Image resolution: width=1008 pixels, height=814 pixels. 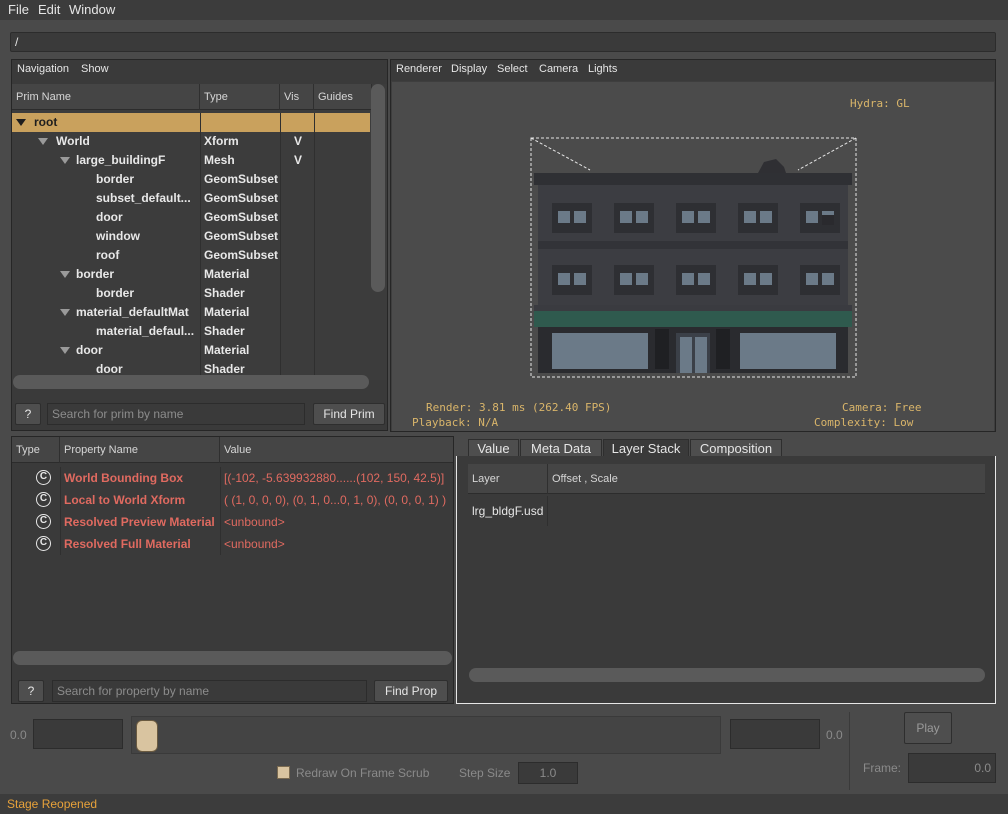 I want to click on end-frame-label: 0.0, so click(x=834, y=735).